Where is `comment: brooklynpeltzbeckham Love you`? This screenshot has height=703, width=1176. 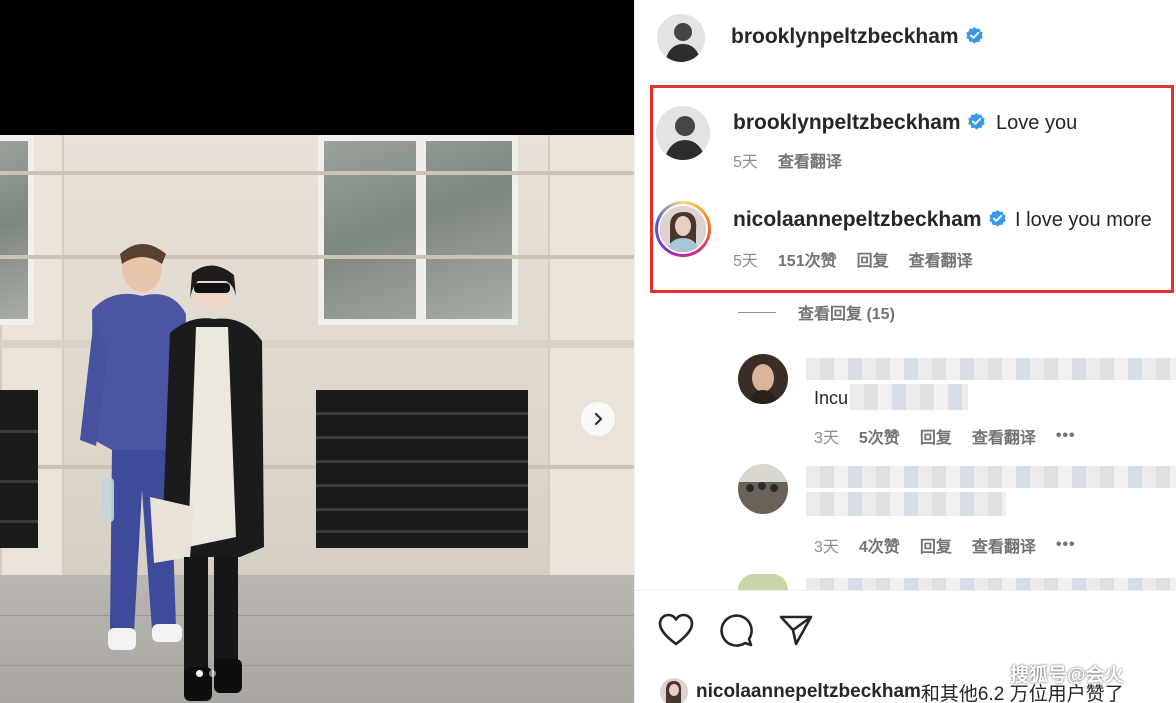
comment: brooklynpeltzbeckham Love you is located at coordinates (905, 123).